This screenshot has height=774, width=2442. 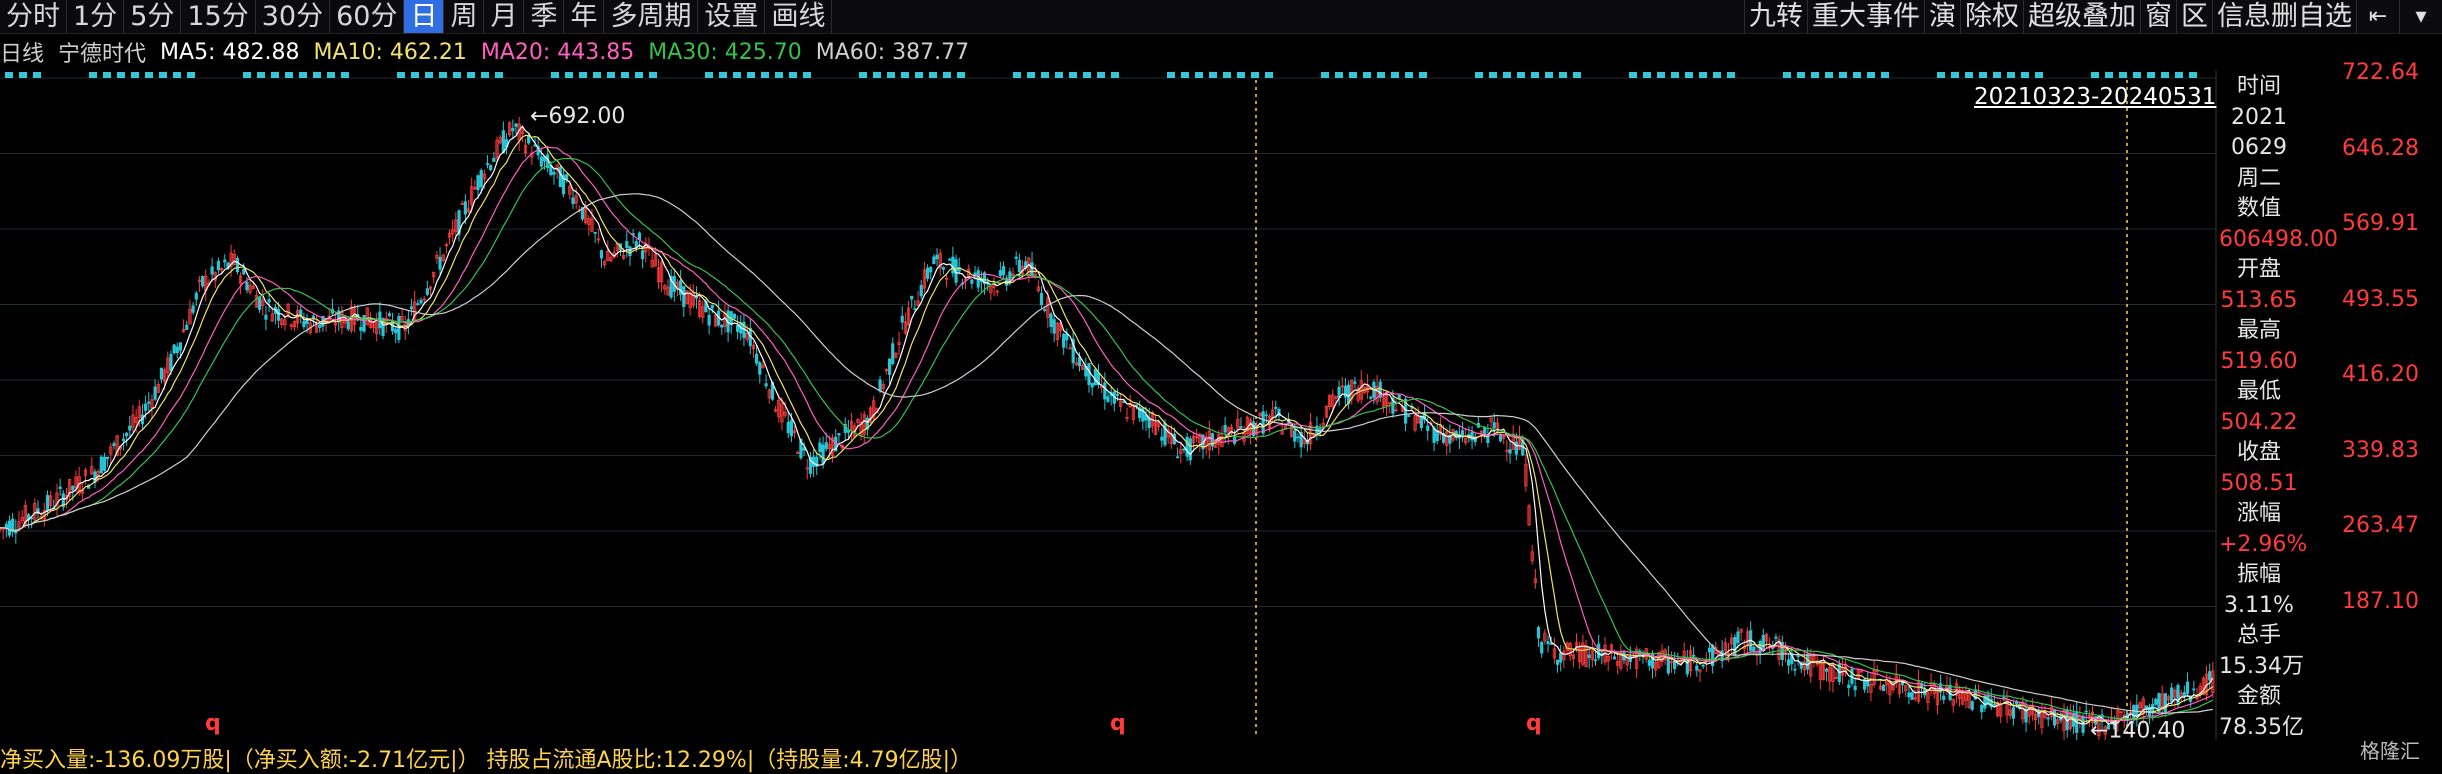 What do you see at coordinates (293, 16) in the screenshot?
I see `period-tab-4: 30分` at bounding box center [293, 16].